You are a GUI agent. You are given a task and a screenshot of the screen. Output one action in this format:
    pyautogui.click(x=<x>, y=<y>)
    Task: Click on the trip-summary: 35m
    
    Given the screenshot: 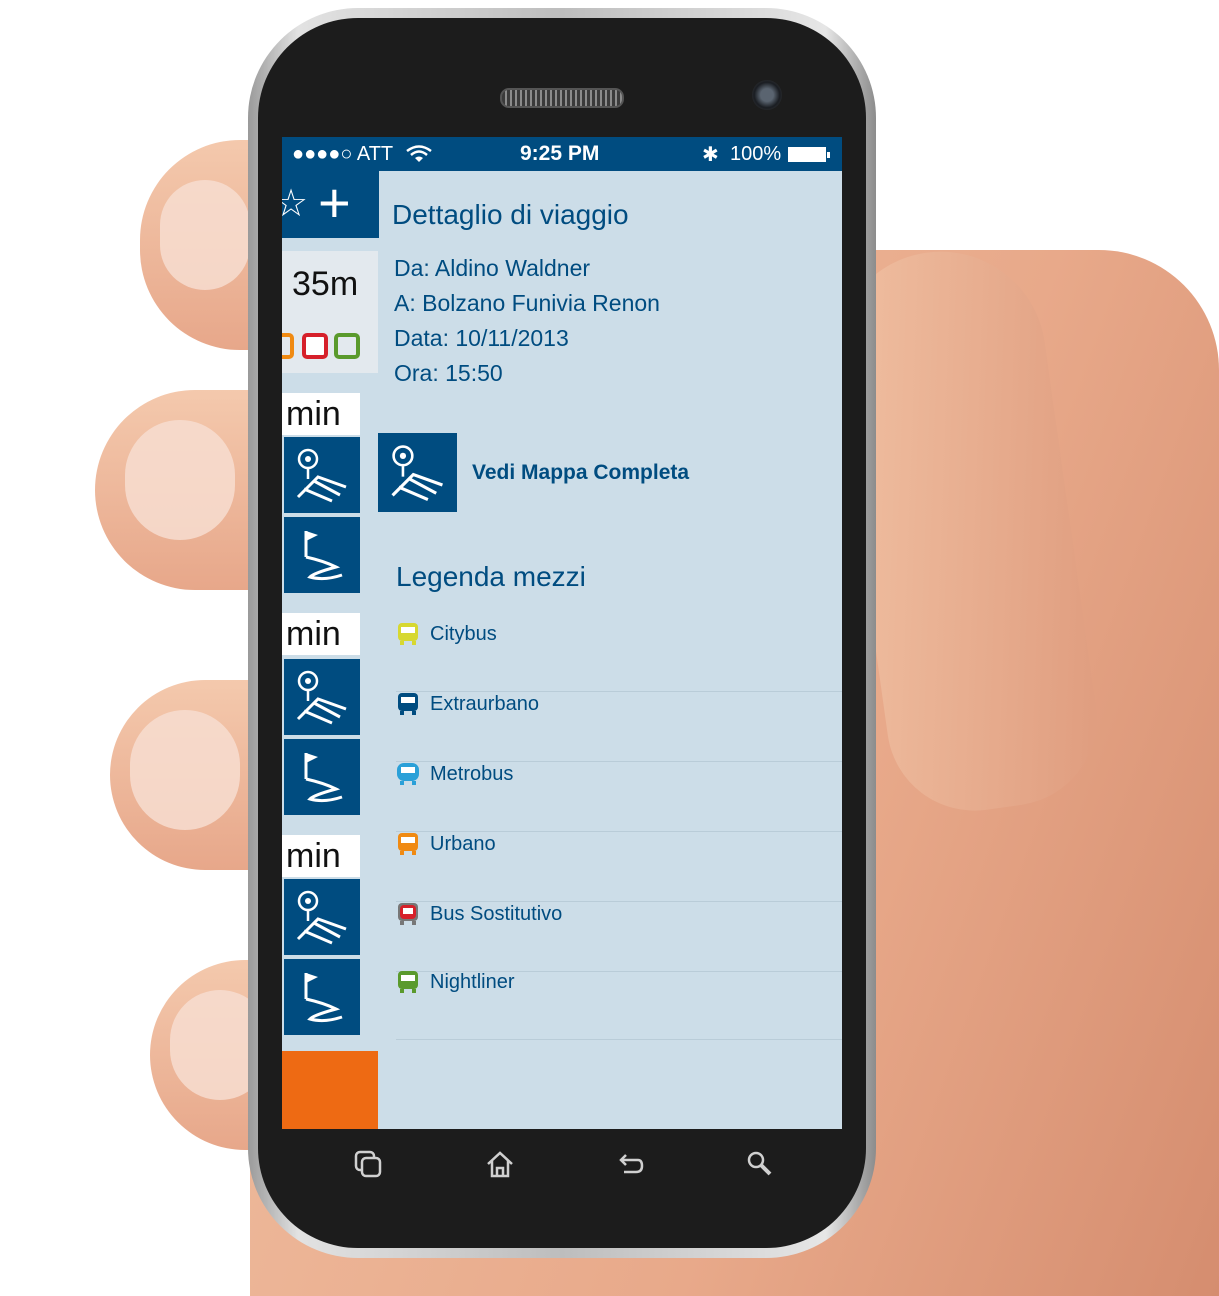 What is the action you would take?
    pyautogui.click(x=330, y=312)
    